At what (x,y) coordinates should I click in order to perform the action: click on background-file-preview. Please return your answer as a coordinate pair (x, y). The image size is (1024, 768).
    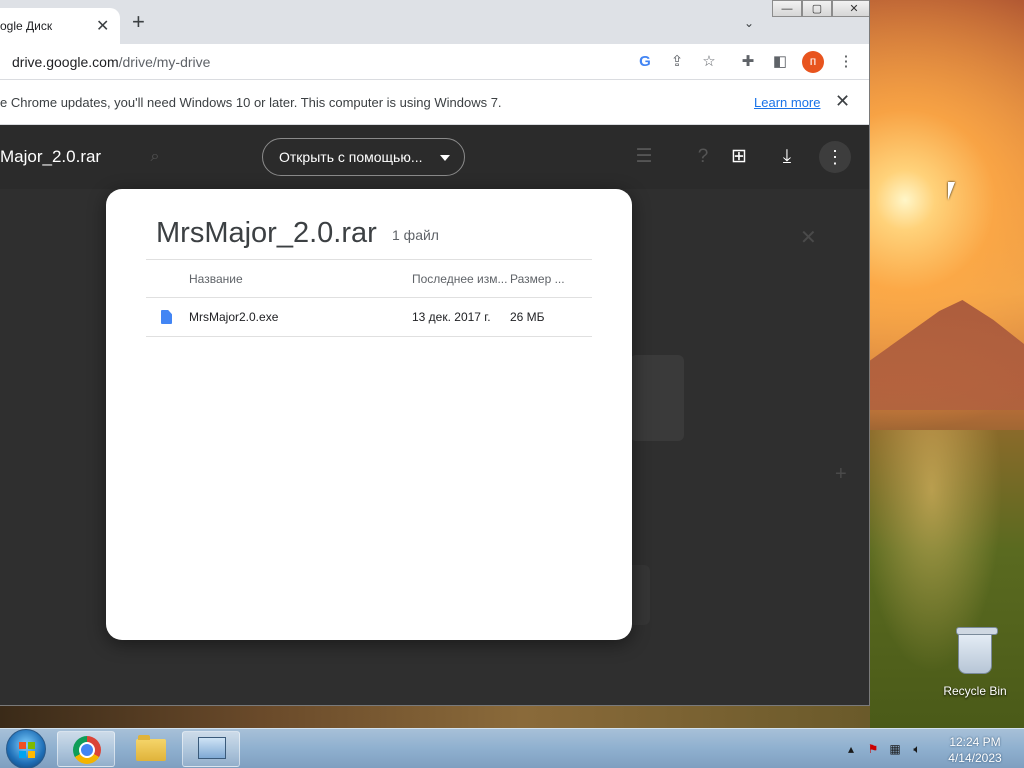
    Looking at the image, I should click on (657, 398).